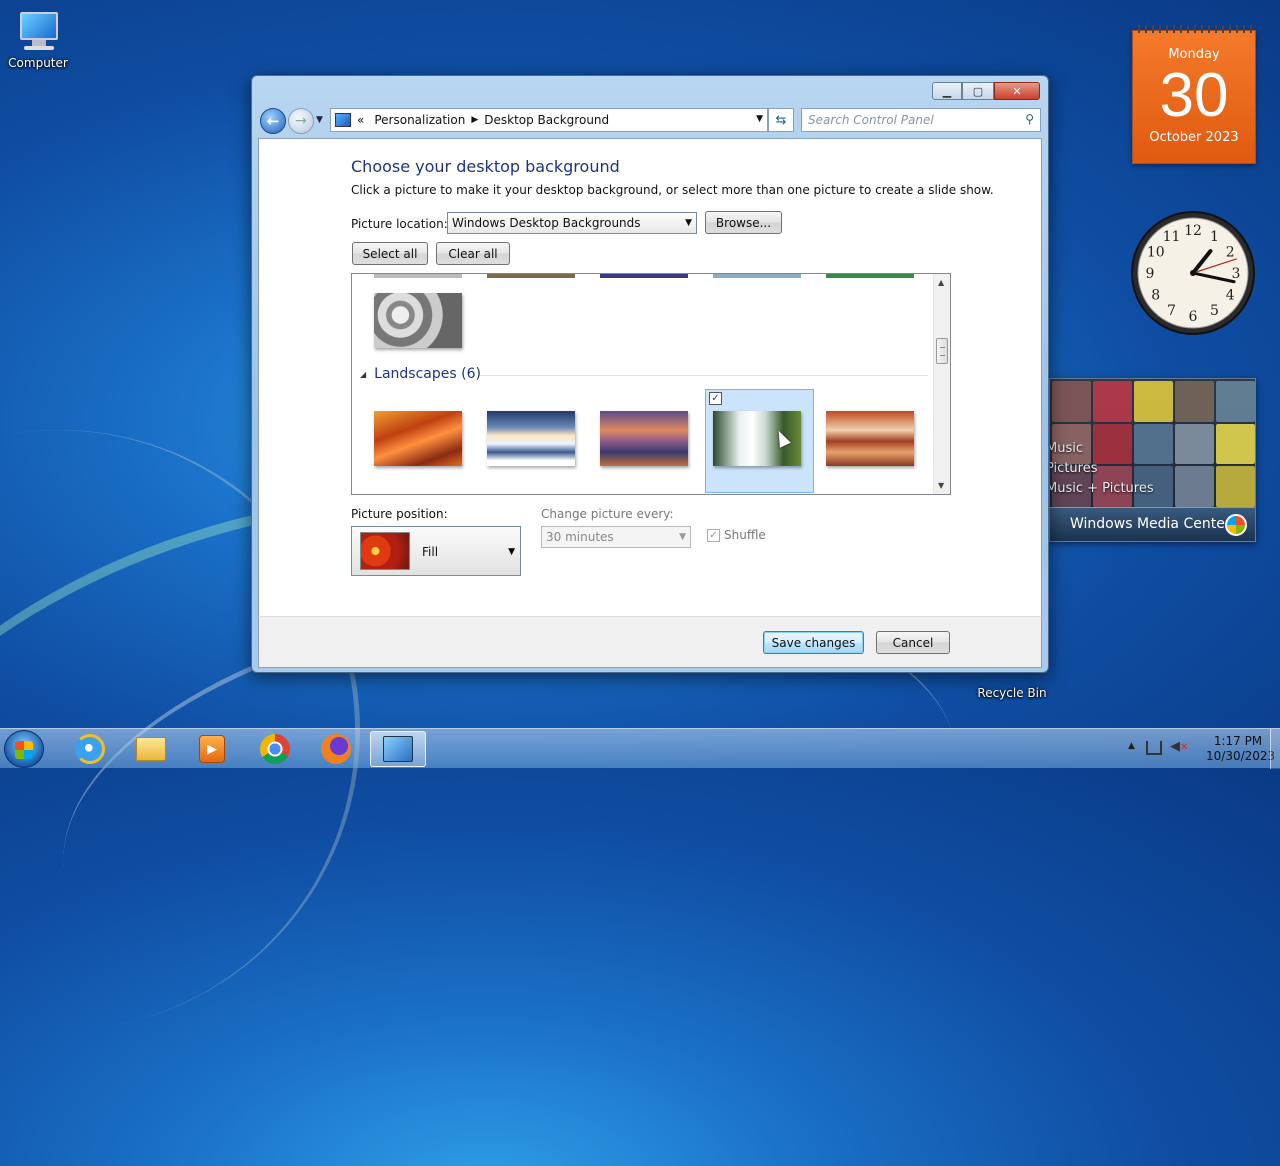  I want to click on select-all-button: Select all, so click(390, 253).